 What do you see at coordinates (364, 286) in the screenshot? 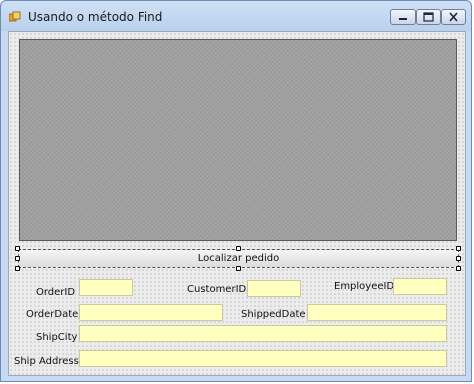
I see `employee-id-label: EmployeeID` at bounding box center [364, 286].